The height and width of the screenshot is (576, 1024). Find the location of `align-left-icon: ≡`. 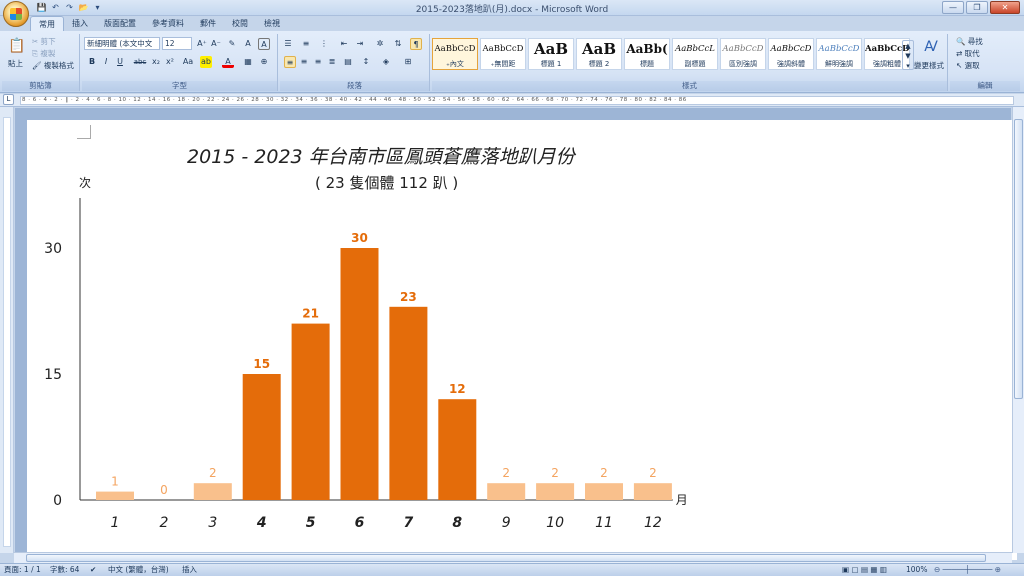

align-left-icon: ≡ is located at coordinates (290, 62).